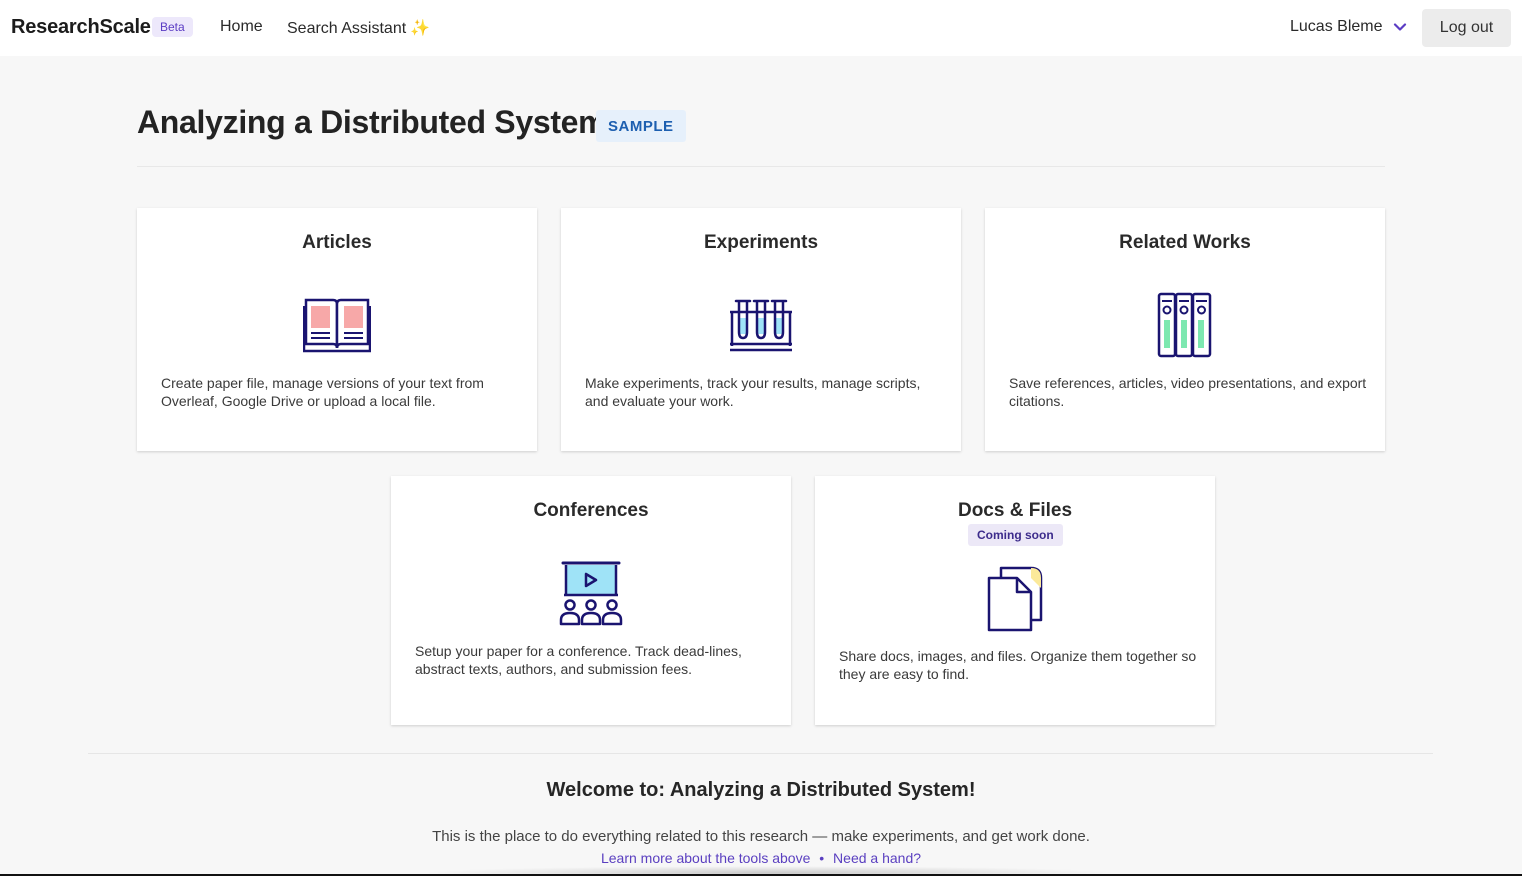 This screenshot has height=876, width=1522. I want to click on user-name: Lucas Bleme, so click(1336, 26).